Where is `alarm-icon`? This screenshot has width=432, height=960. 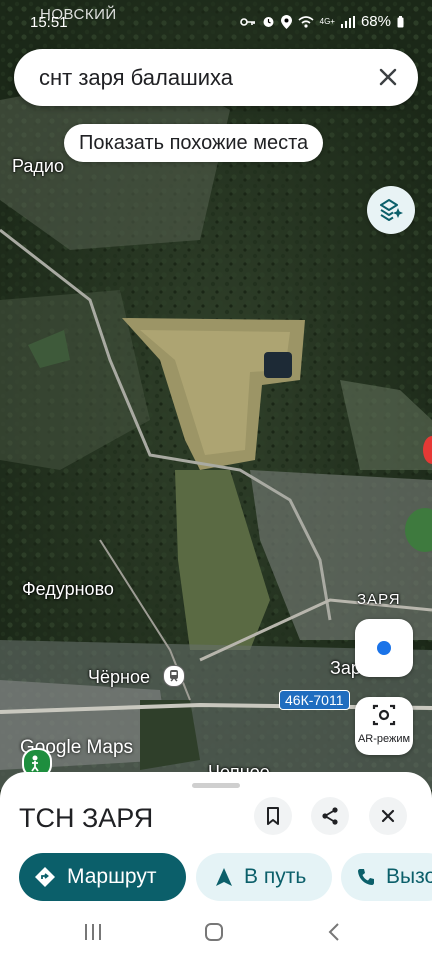 alarm-icon is located at coordinates (268, 22).